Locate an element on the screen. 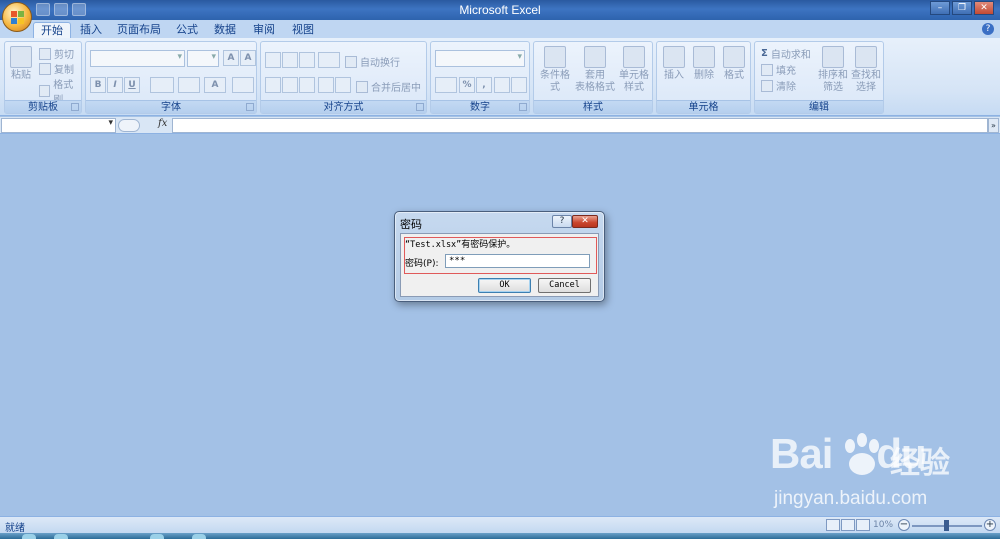 The height and width of the screenshot is (539, 1000). wrap-text-button: 自动换行 is located at coordinates (372, 61).